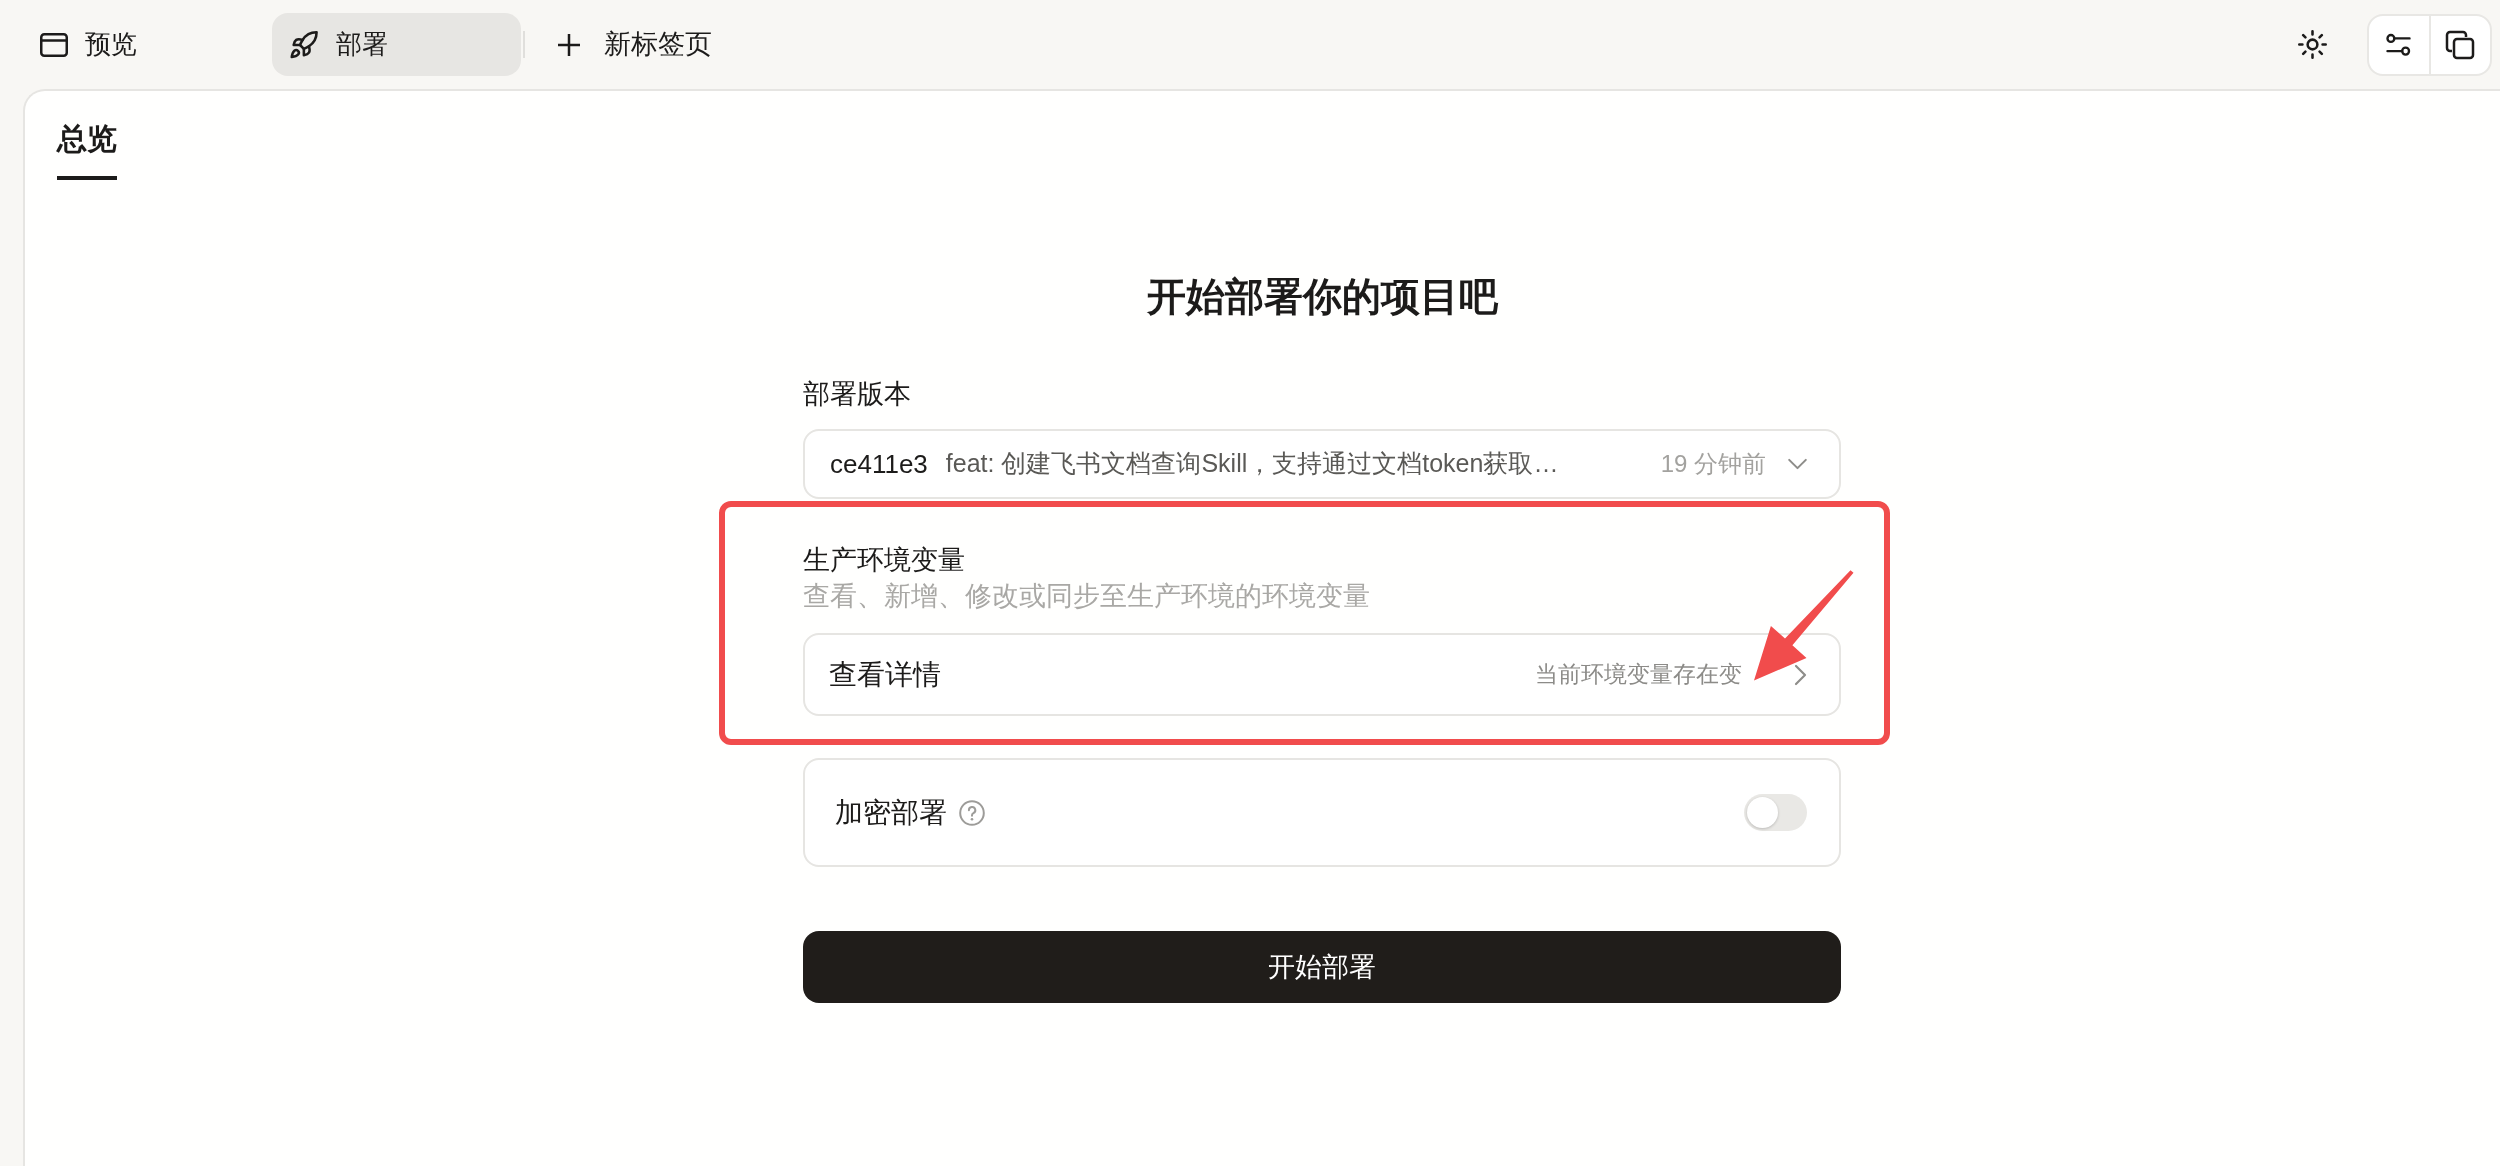 The height and width of the screenshot is (1166, 2500). I want to click on section-title: 生产环境变量, so click(884, 560).